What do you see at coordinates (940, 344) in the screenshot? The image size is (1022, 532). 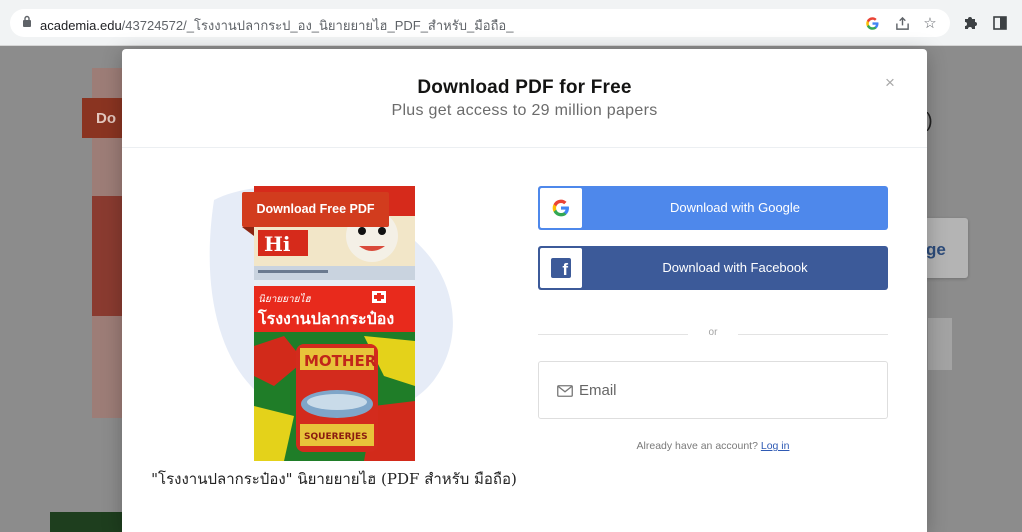 I see `background-side-panel` at bounding box center [940, 344].